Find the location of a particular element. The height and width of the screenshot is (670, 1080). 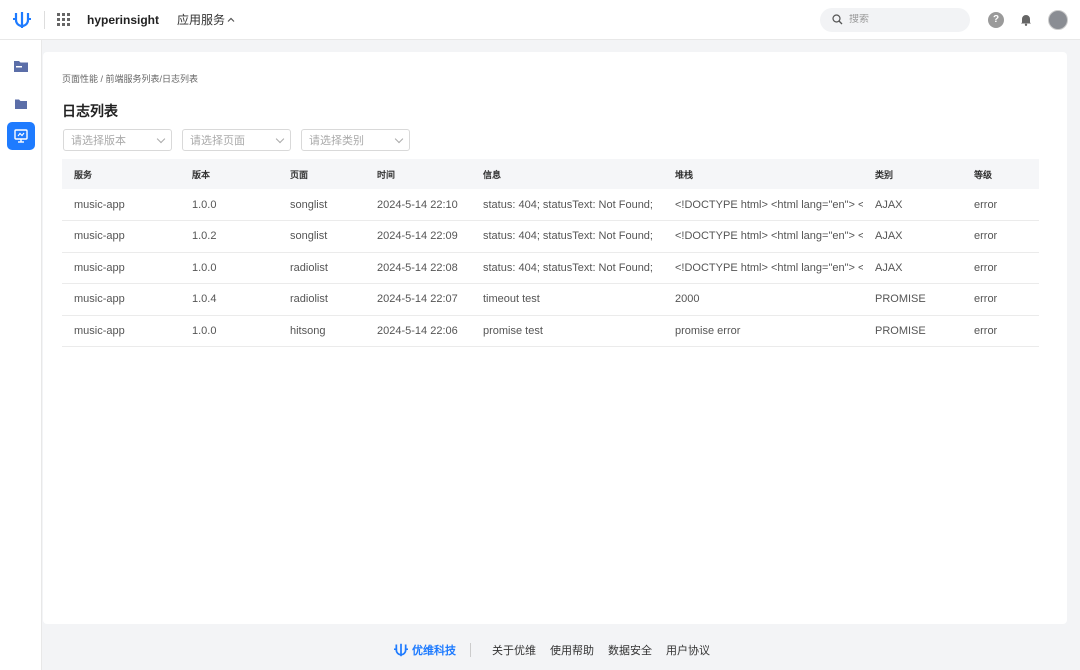

cell-time: 2024-5-14 22:09 is located at coordinates (417, 236).